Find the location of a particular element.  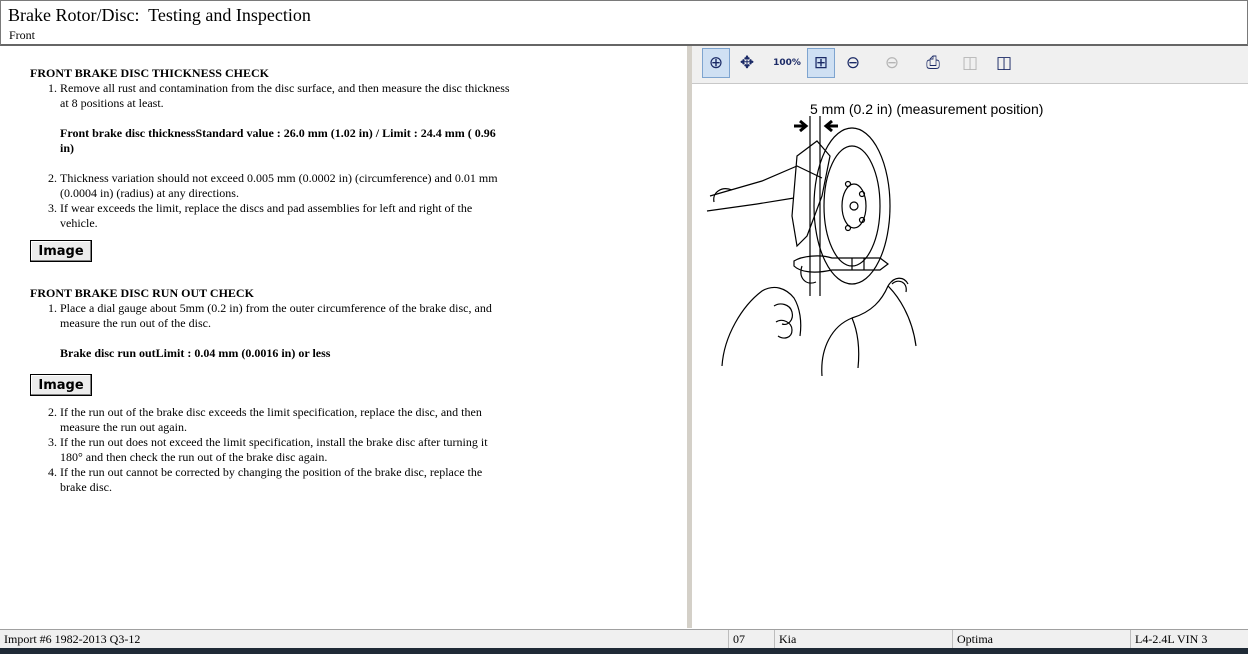

status-model: Optima is located at coordinates (1041, 639).